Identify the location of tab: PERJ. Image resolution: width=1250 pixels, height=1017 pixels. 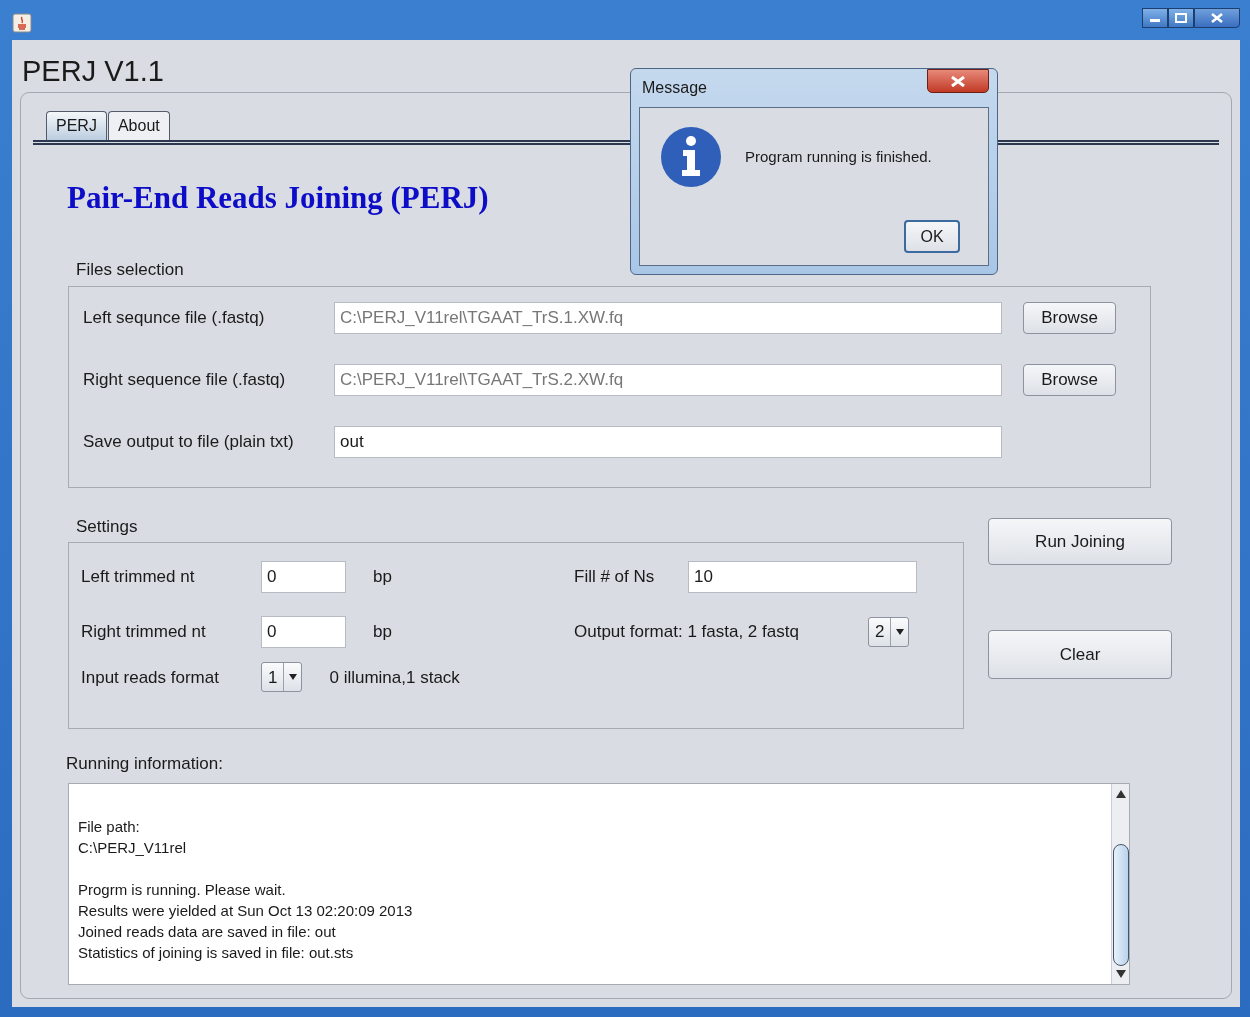
(76, 125).